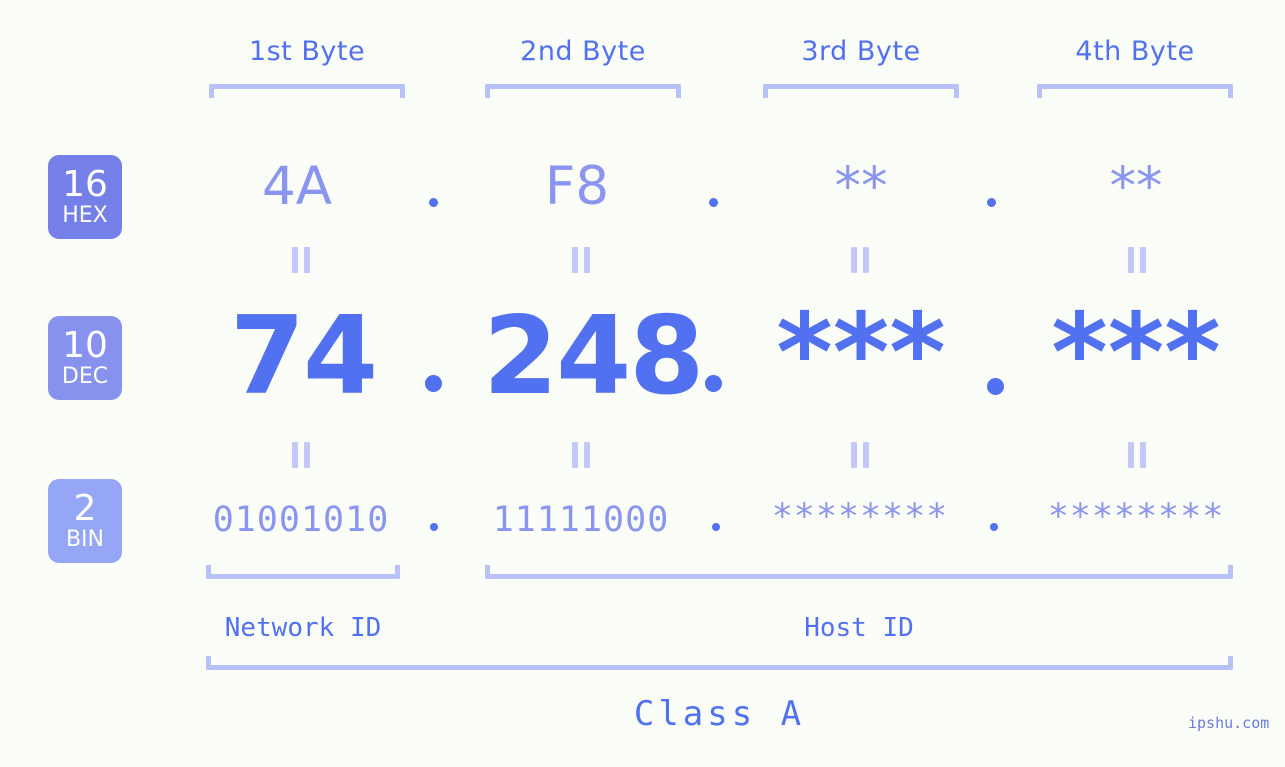 The height and width of the screenshot is (767, 1285). Describe the element at coordinates (581, 520) in the screenshot. I see `bin-value-byte-2: 11111000` at that location.